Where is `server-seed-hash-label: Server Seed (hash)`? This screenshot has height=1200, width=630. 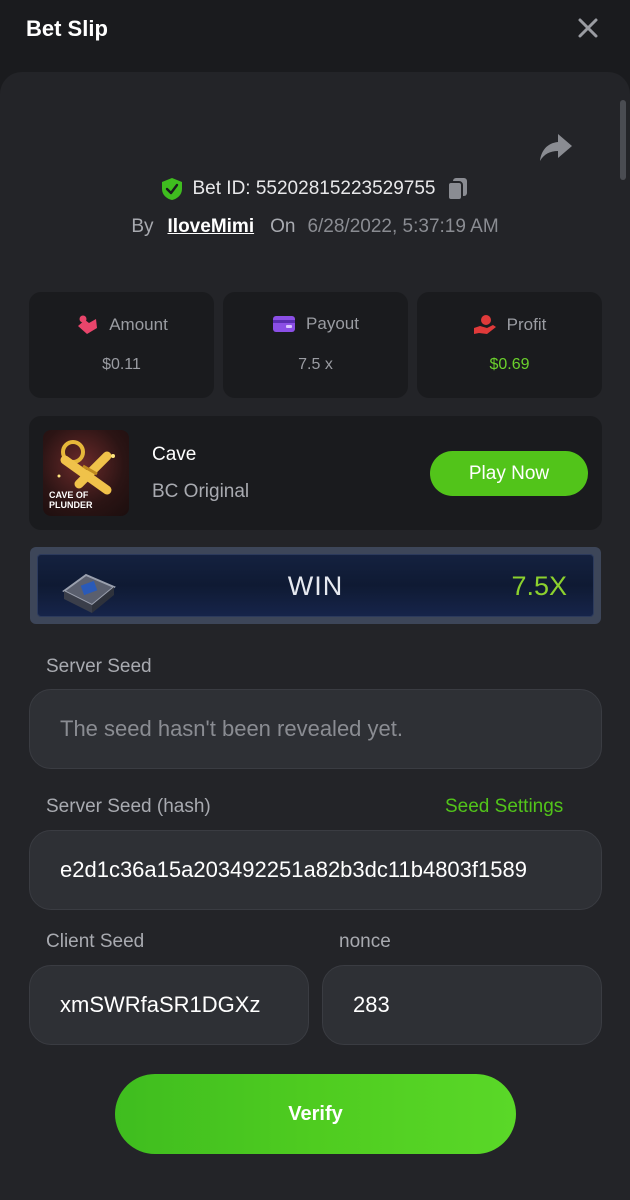
server-seed-hash-label: Server Seed (hash) is located at coordinates (128, 806).